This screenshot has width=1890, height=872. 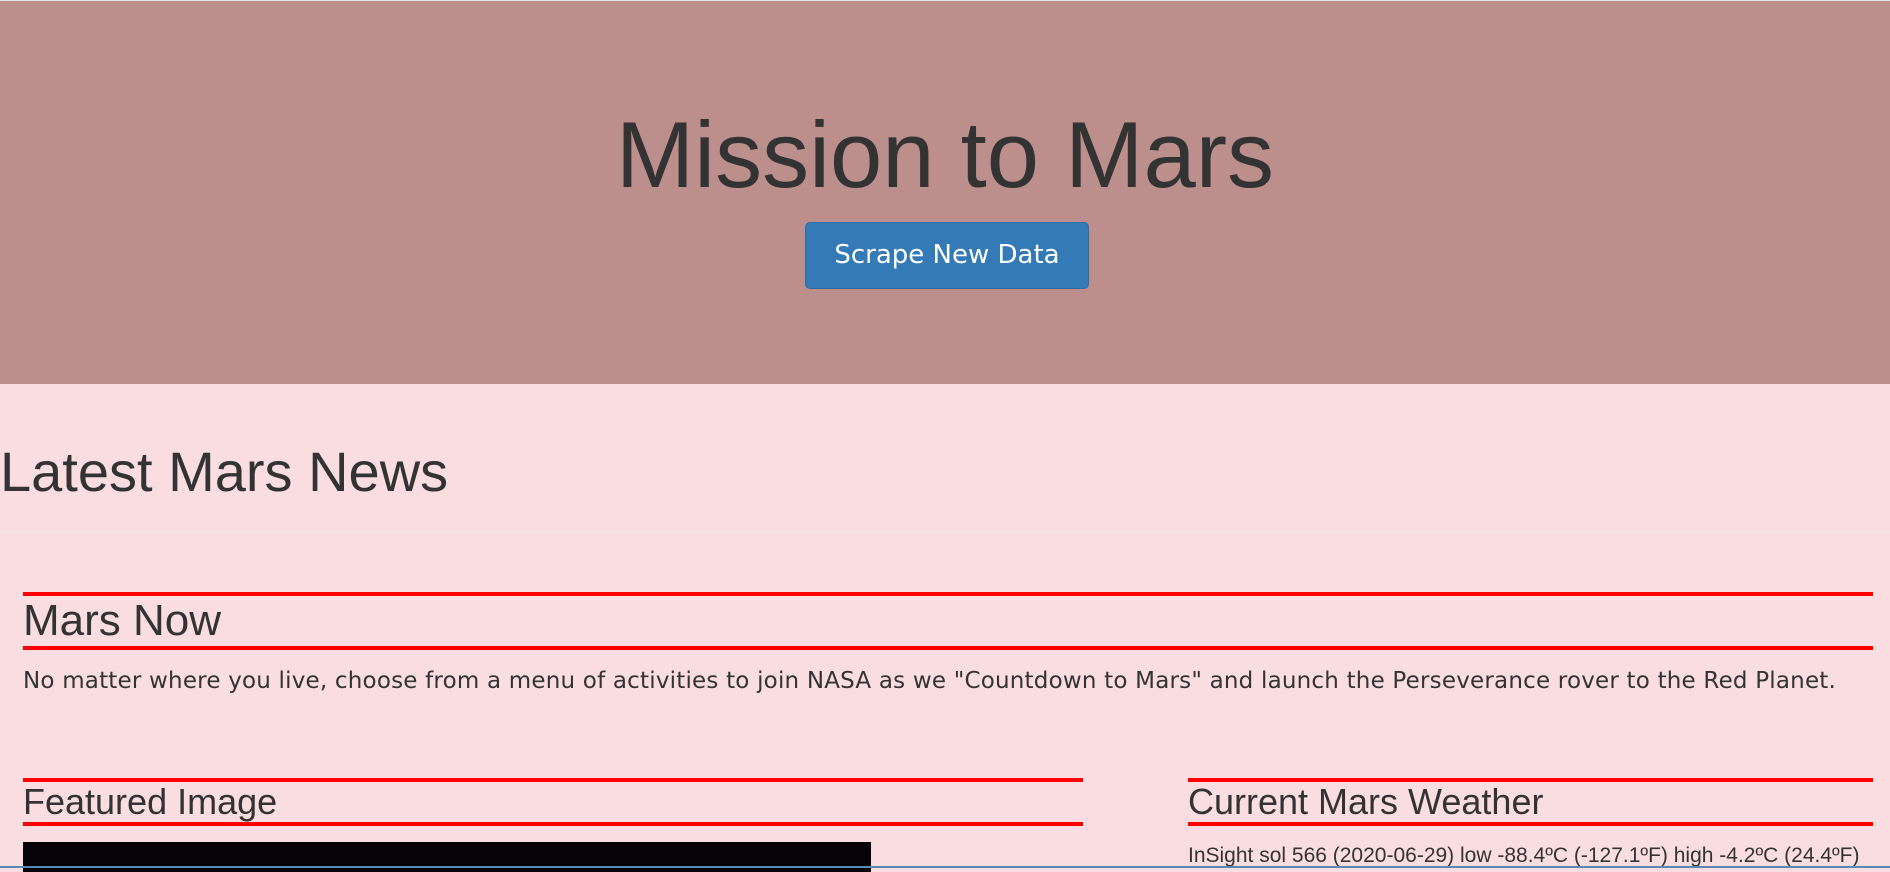 I want to click on news-title-bottom-rule, so click(x=948, y=648).